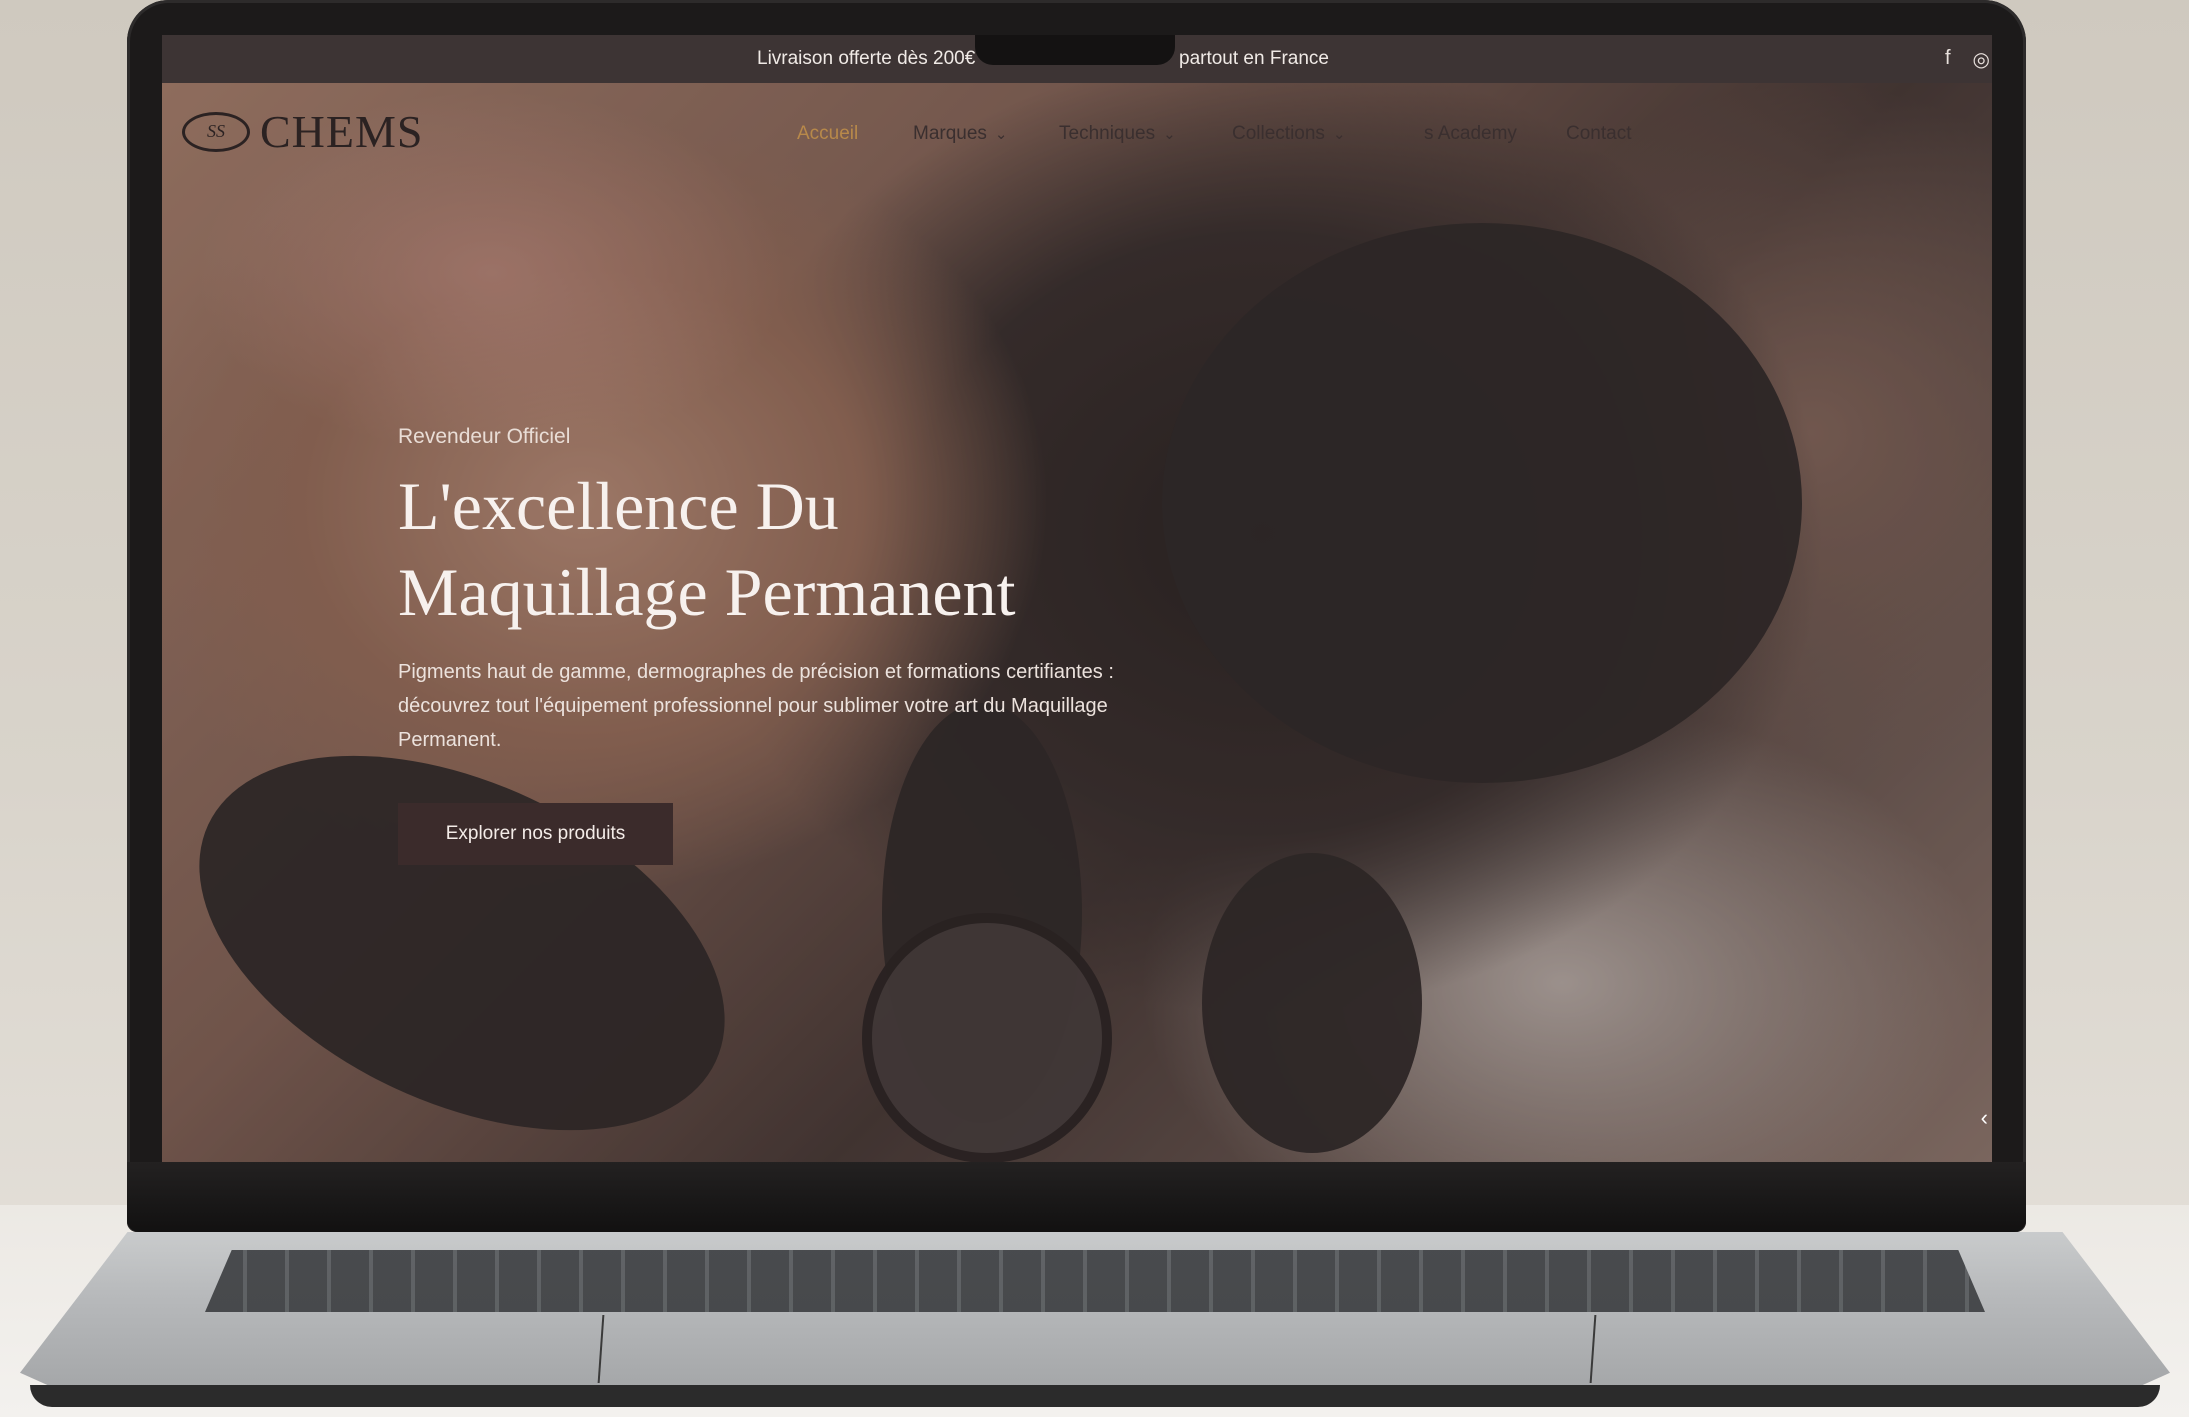  I want to click on nav-item-marques: Marques ⌄, so click(960, 134).